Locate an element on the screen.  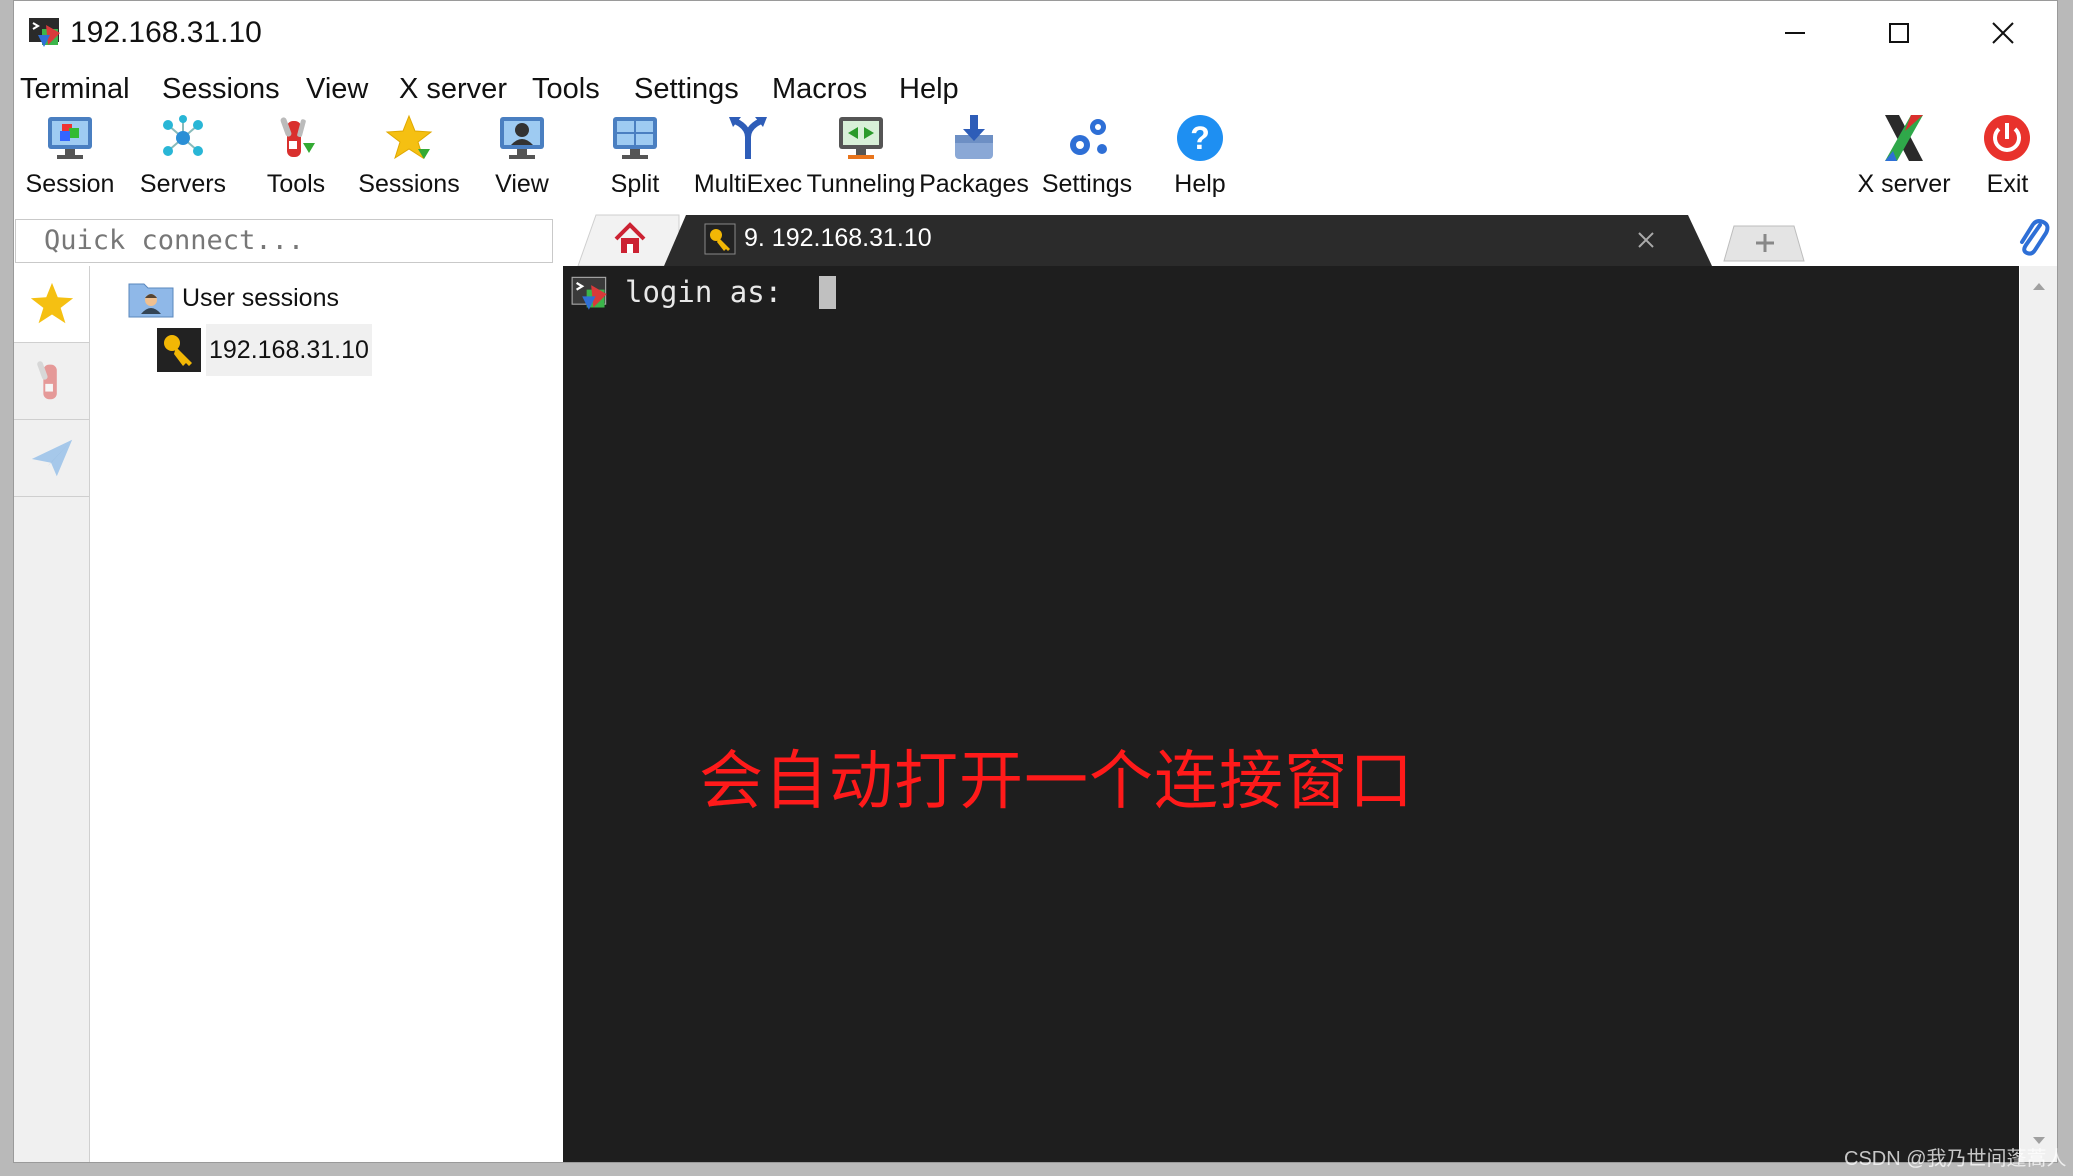
session-item: 192.168.31.10 is located at coordinates (264, 350).